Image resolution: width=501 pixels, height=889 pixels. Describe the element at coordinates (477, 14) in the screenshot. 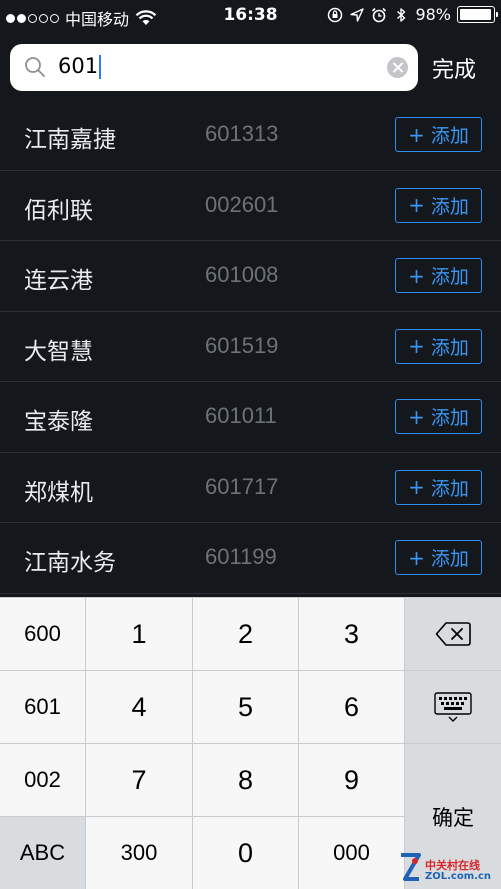

I see `battery-icon` at that location.